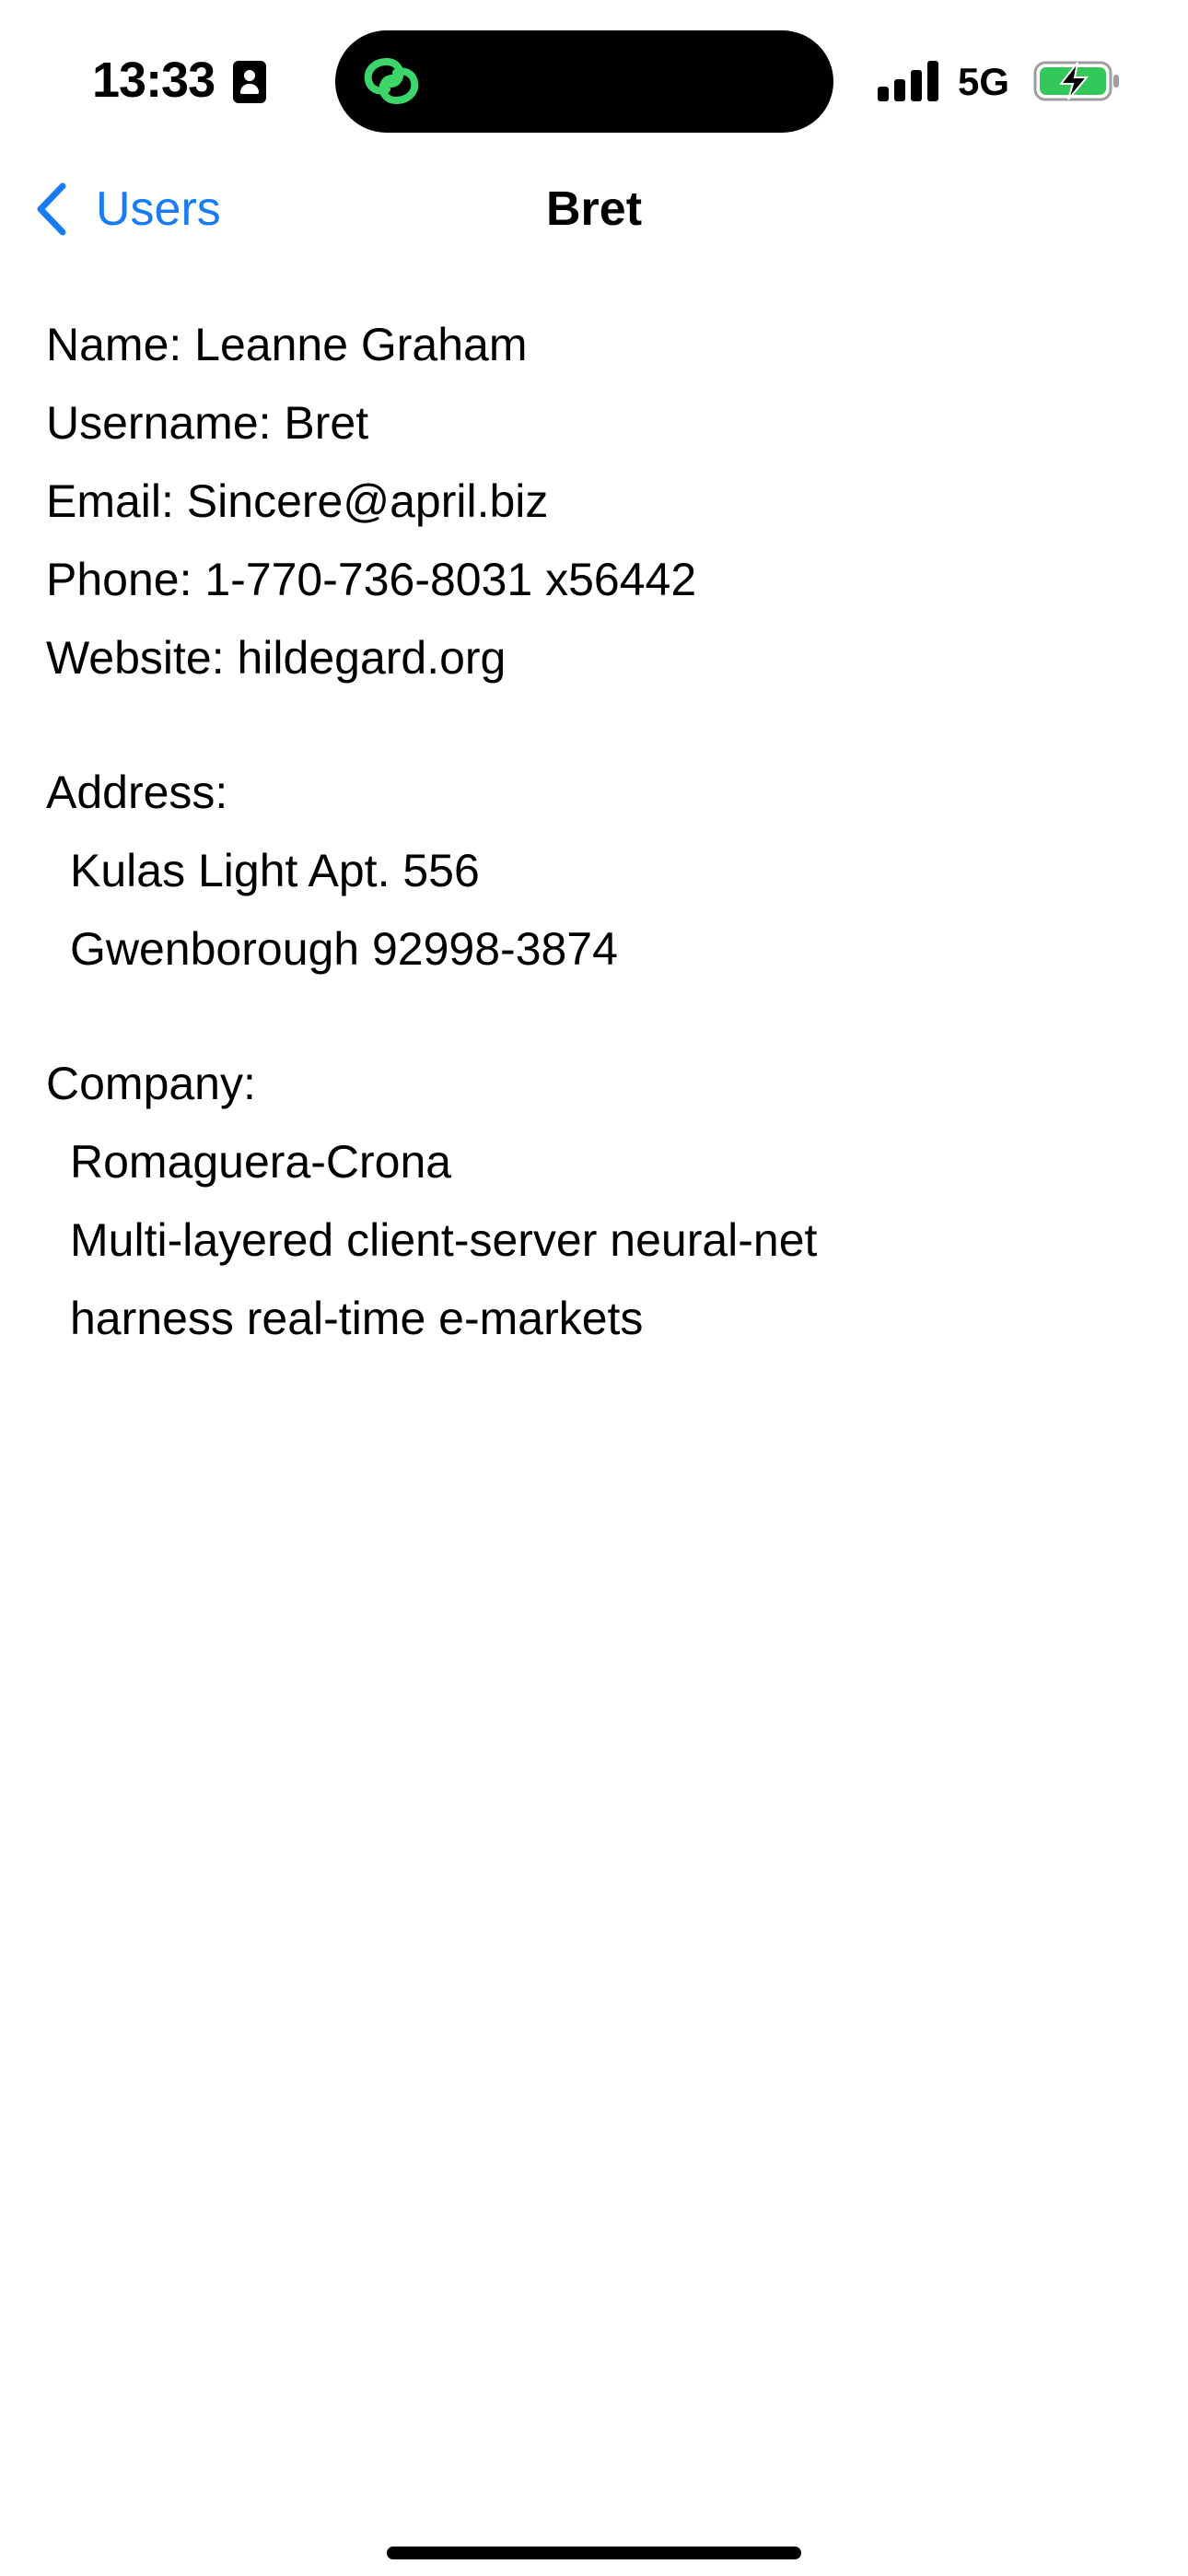 The height and width of the screenshot is (2576, 1188). Describe the element at coordinates (207, 423) in the screenshot. I see `username-line: Username: Bret` at that location.